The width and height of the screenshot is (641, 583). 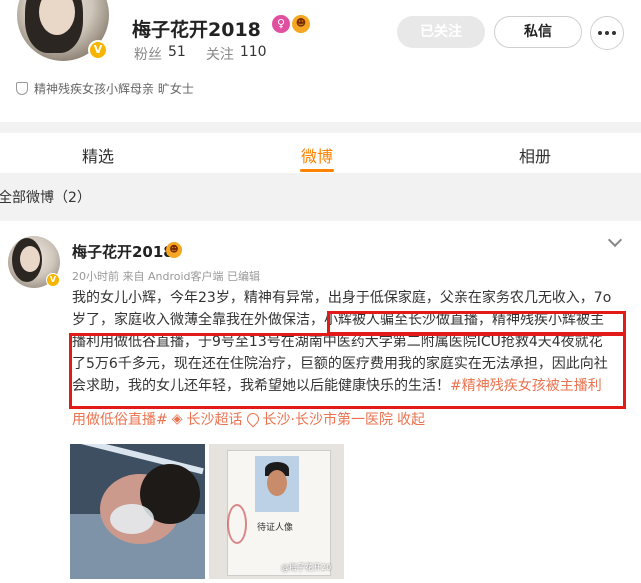 I want to click on hashtag-link-end: 用做低俗直播#, so click(x=120, y=419).